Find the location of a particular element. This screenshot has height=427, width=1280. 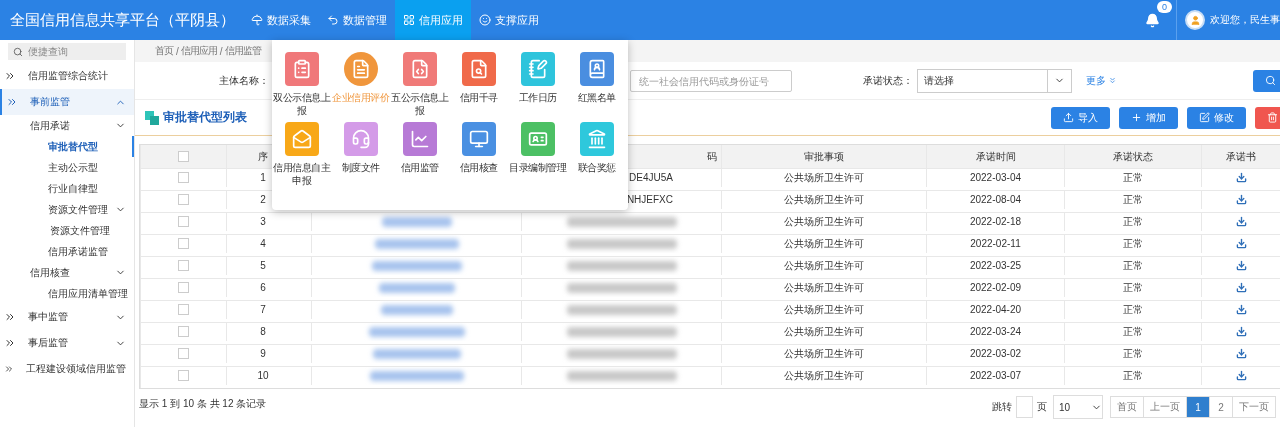

table-cell: 2022-08-04 is located at coordinates (995, 200).